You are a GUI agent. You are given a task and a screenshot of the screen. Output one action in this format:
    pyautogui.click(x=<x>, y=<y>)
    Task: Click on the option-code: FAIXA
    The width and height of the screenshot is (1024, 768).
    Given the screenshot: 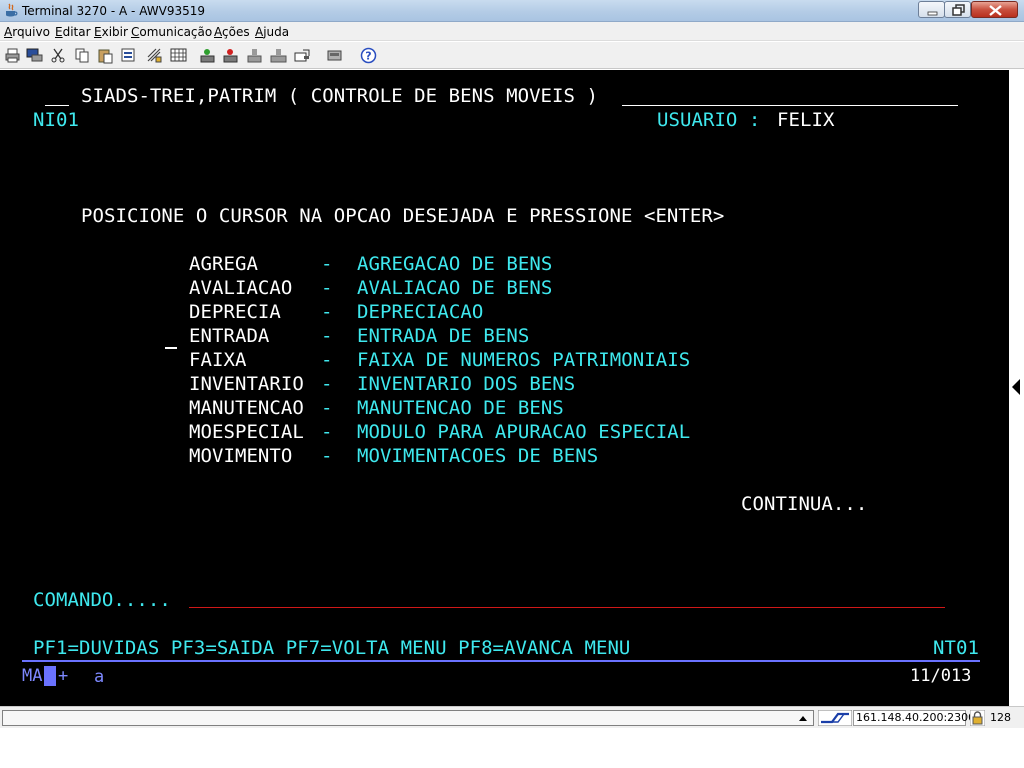 What is the action you would take?
    pyautogui.click(x=217, y=360)
    